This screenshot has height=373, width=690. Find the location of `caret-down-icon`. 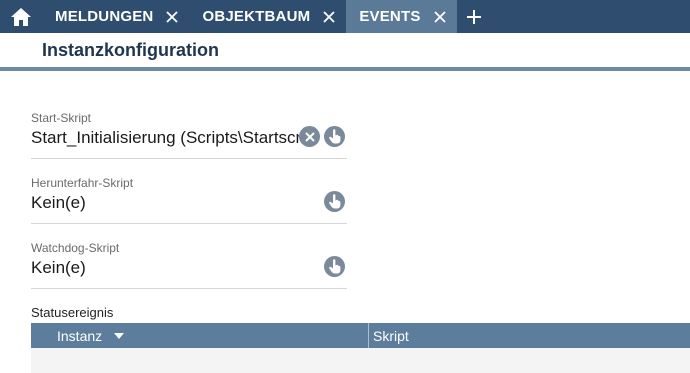

caret-down-icon is located at coordinates (119, 335).